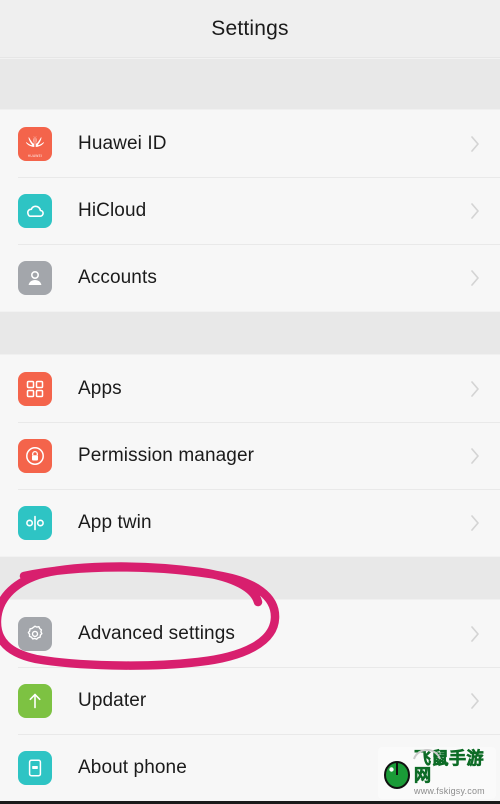 This screenshot has width=500, height=804. What do you see at coordinates (250, 633) in the screenshot?
I see `list-item-advanced-settings: Advanced settings` at bounding box center [250, 633].